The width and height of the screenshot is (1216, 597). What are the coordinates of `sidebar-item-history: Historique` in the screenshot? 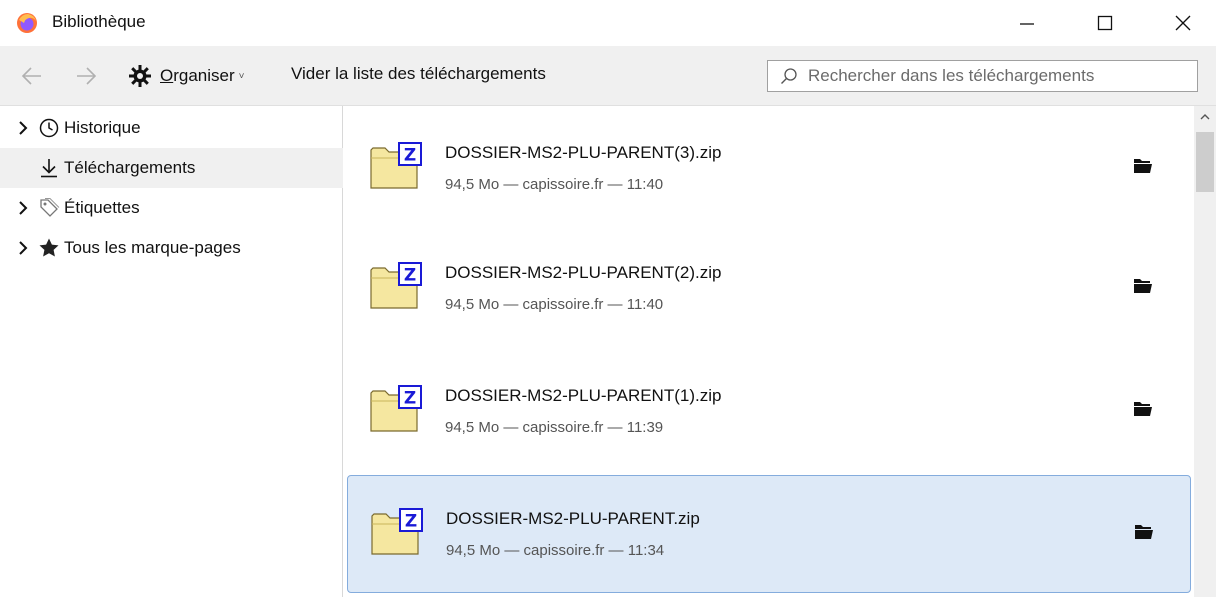 It's located at (171, 128).